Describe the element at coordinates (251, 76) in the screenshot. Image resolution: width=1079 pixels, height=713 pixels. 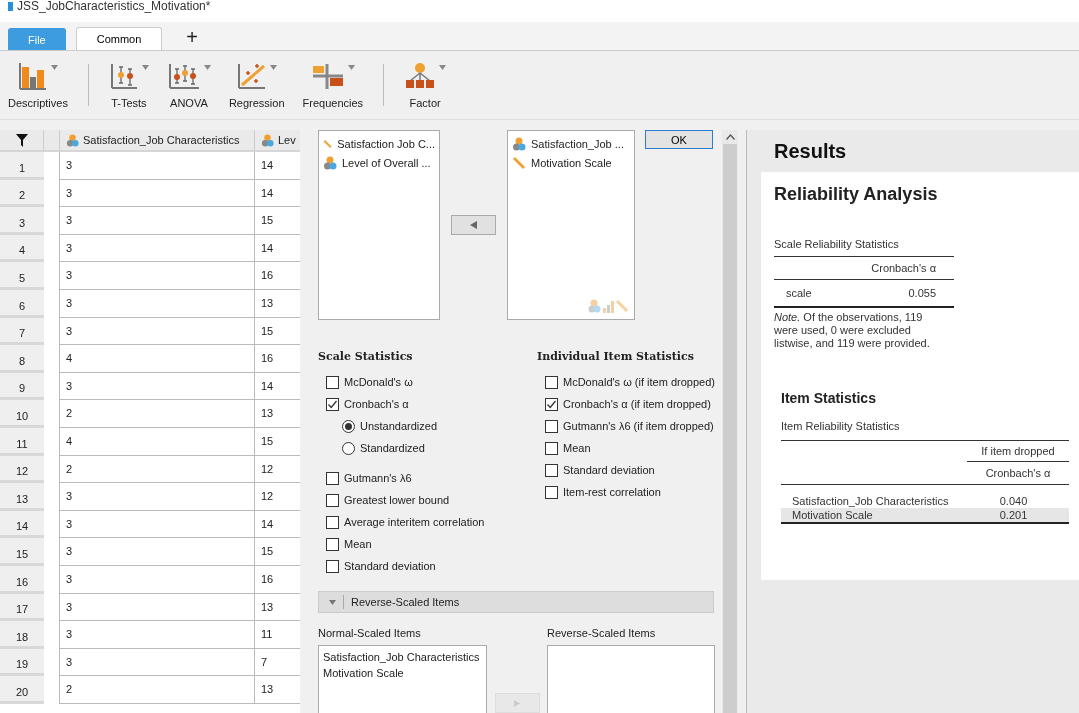
I see `scatter-line-icon` at that location.